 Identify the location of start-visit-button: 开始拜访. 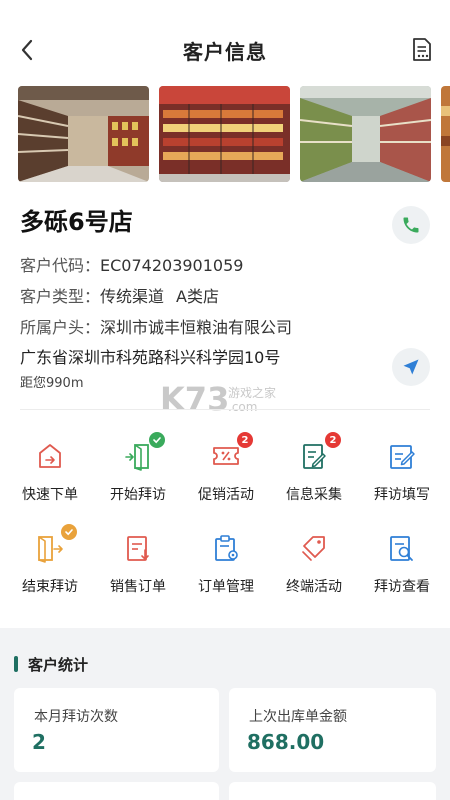
(138, 471).